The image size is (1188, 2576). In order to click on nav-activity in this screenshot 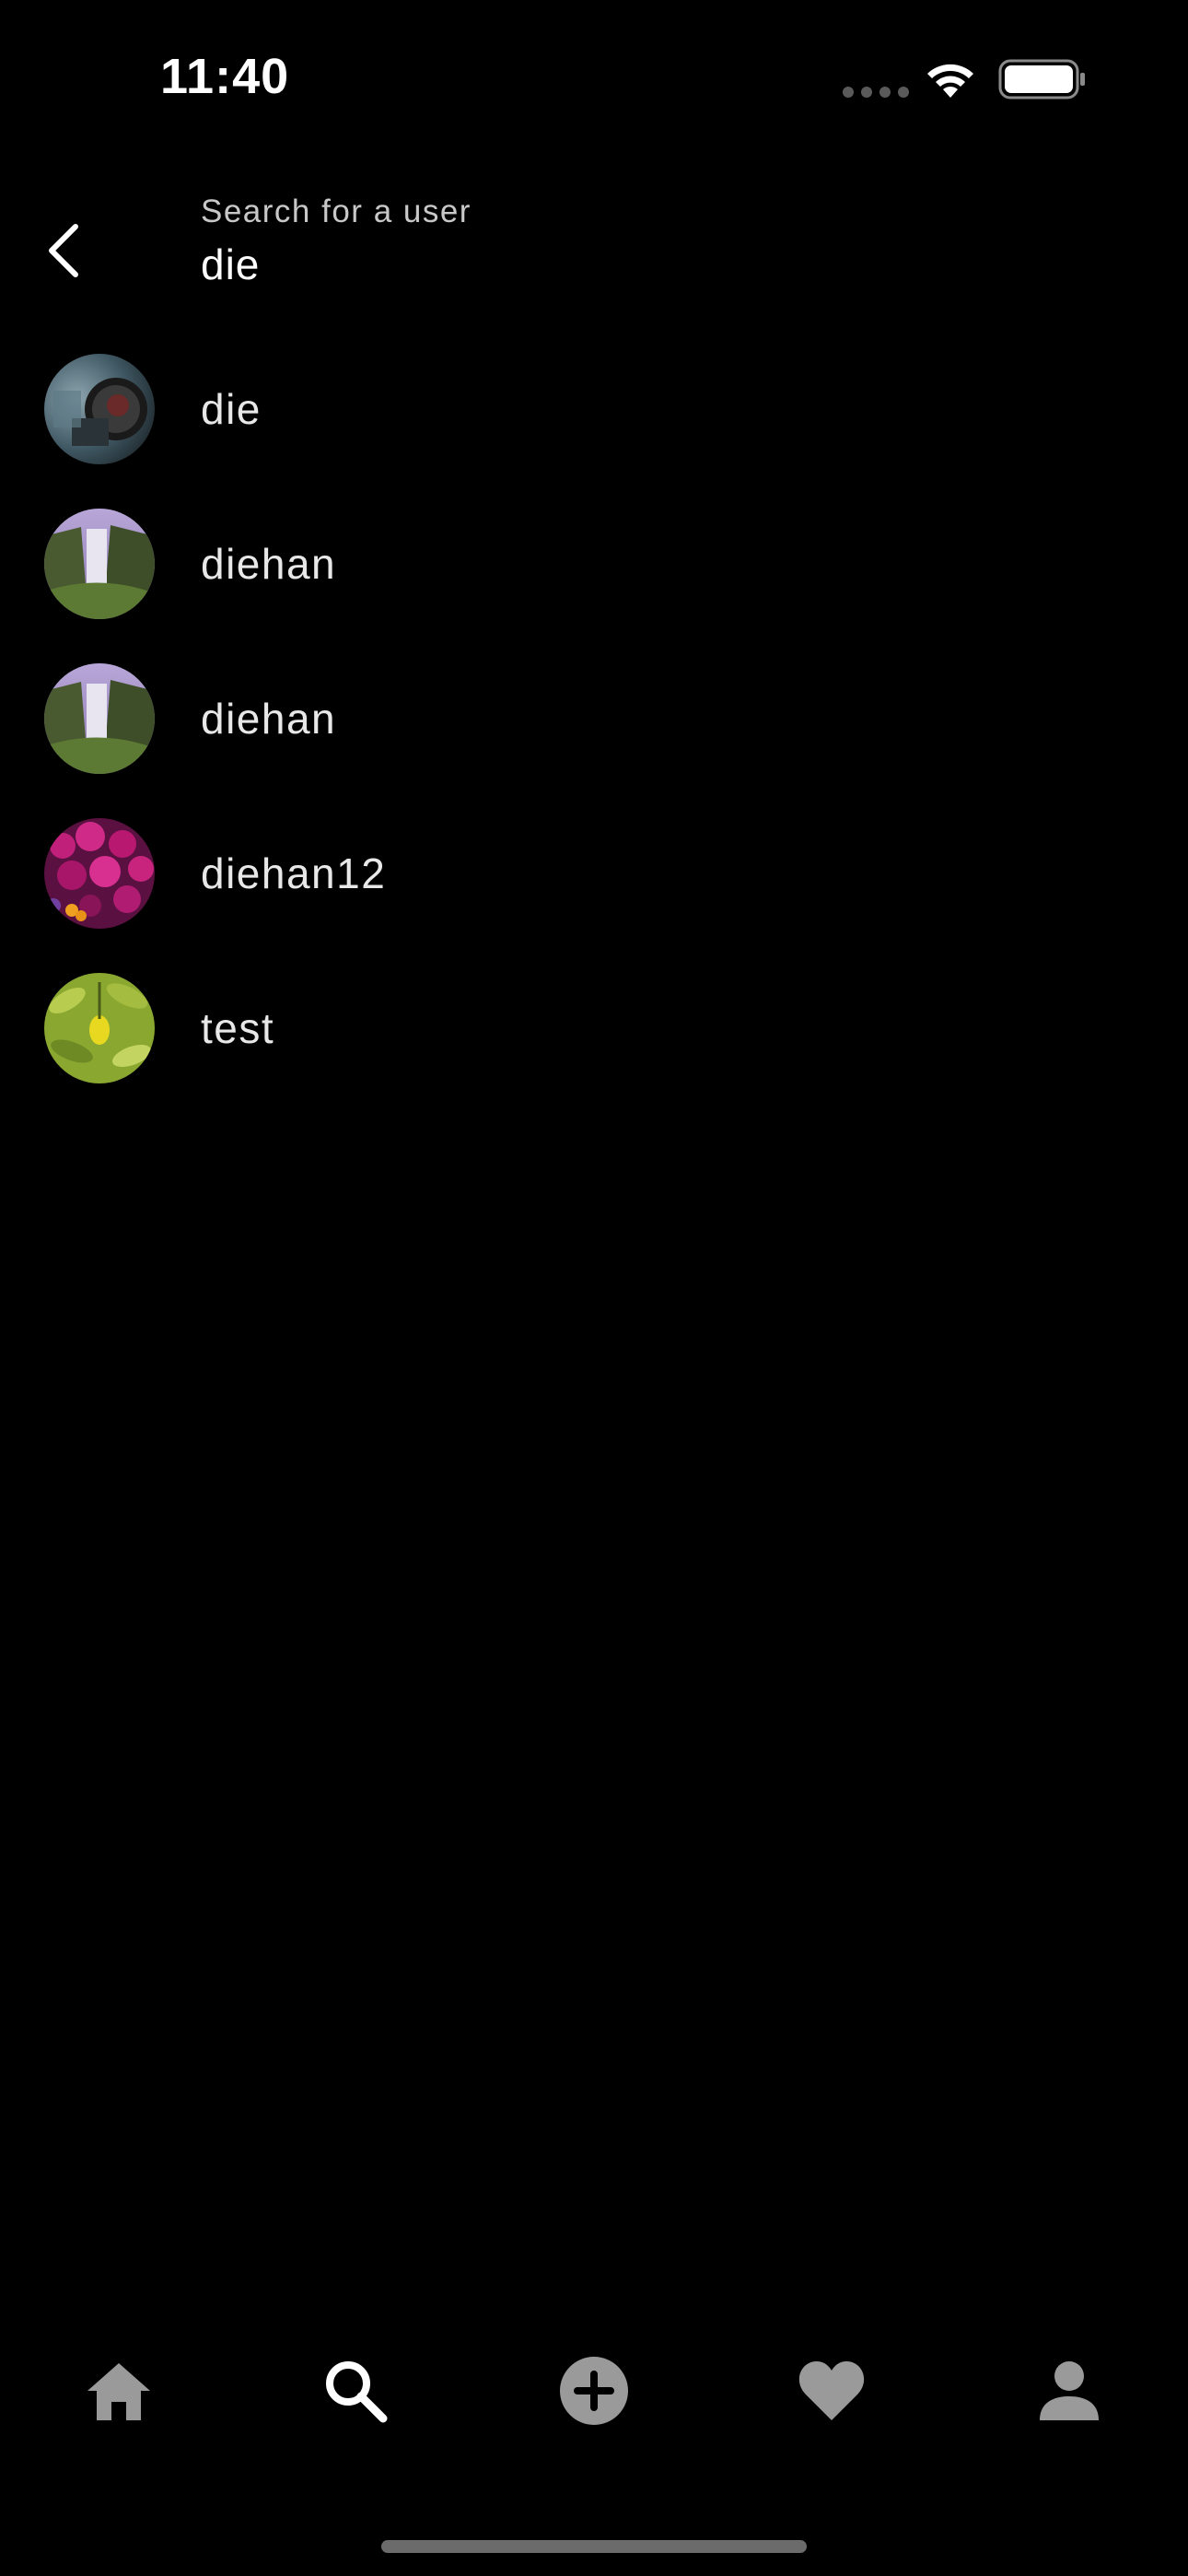, I will do `click(831, 2391)`.